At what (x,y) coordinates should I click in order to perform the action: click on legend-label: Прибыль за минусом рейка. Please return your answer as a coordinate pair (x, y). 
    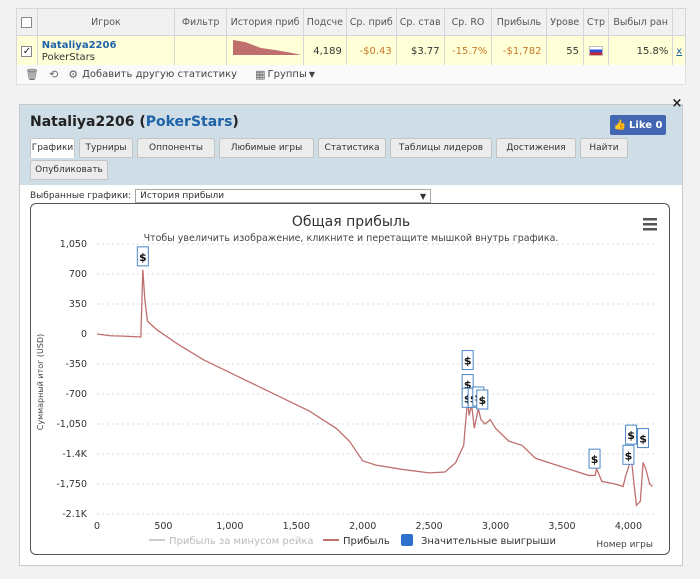
    Looking at the image, I should click on (241, 541).